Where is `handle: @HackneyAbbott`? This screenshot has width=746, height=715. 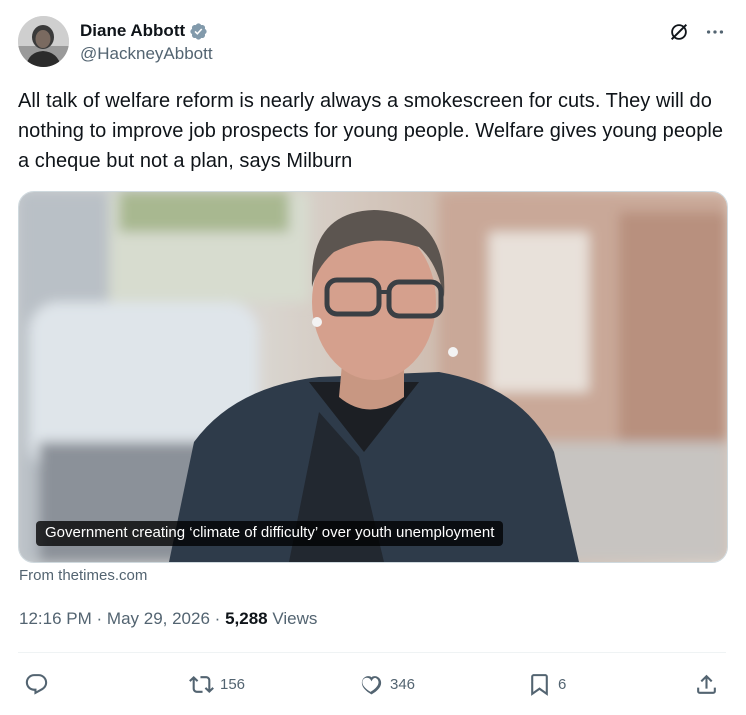 handle: @HackneyAbbott is located at coordinates (146, 54).